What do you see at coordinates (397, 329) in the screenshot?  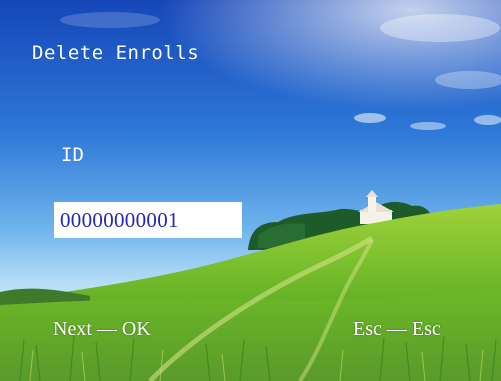 I see `esc-hint: Esc — Esc` at bounding box center [397, 329].